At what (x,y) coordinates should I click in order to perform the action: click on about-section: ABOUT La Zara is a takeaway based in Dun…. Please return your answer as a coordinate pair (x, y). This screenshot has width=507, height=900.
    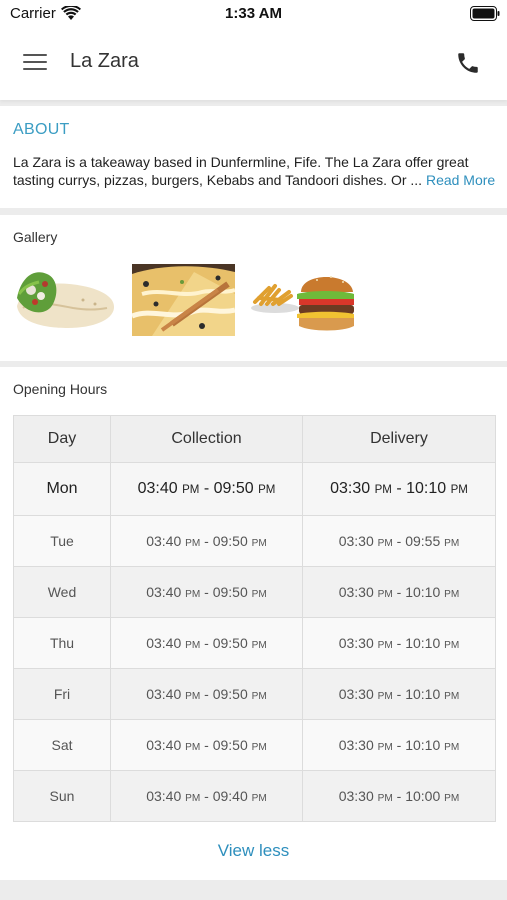
    Looking at the image, I should click on (253, 157).